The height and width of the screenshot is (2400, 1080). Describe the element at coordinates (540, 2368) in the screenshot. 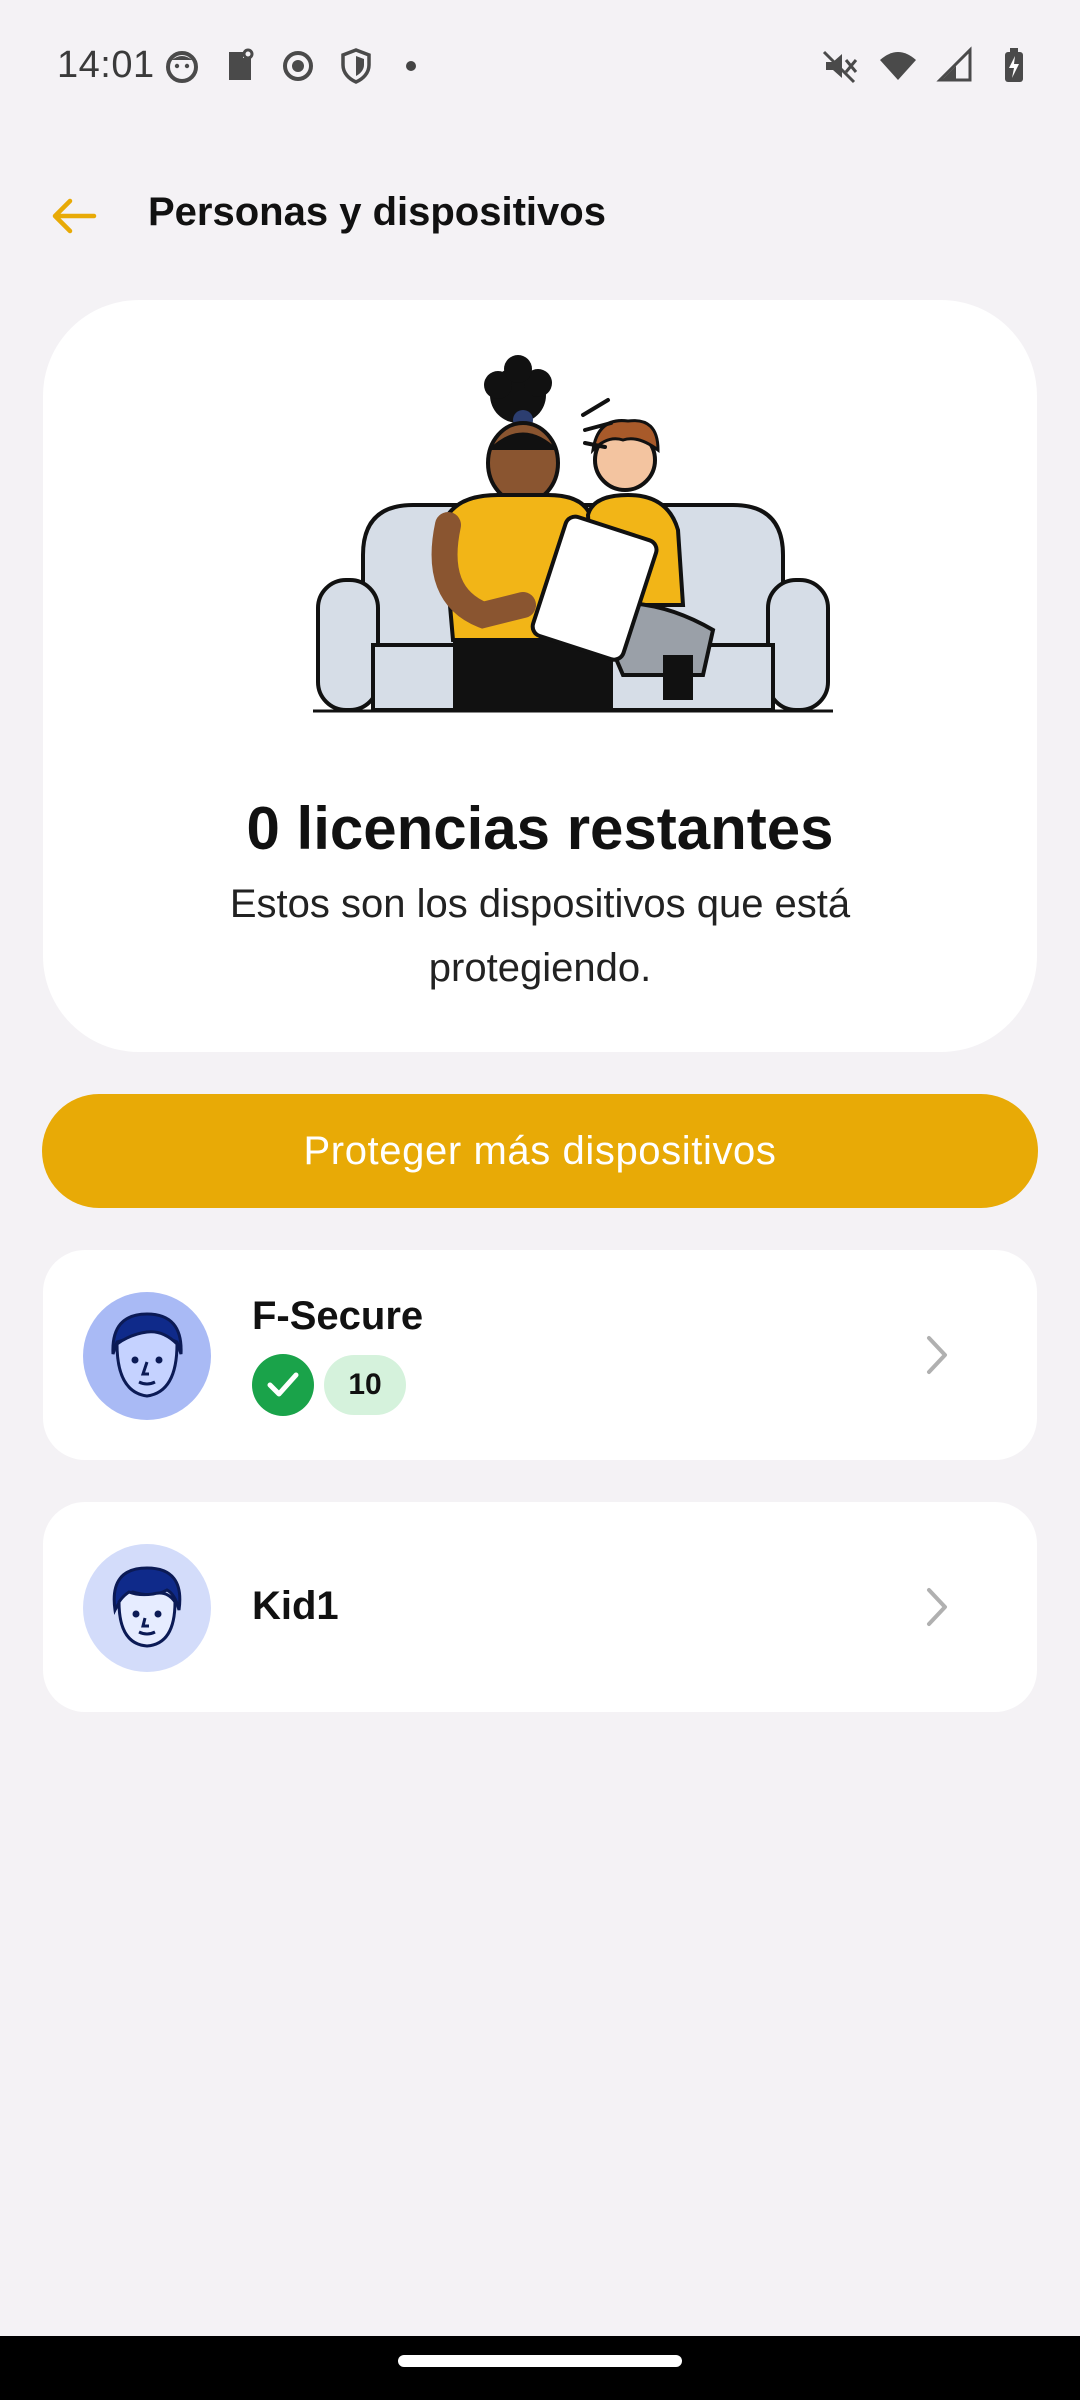

I see `system-navigation-bar` at that location.